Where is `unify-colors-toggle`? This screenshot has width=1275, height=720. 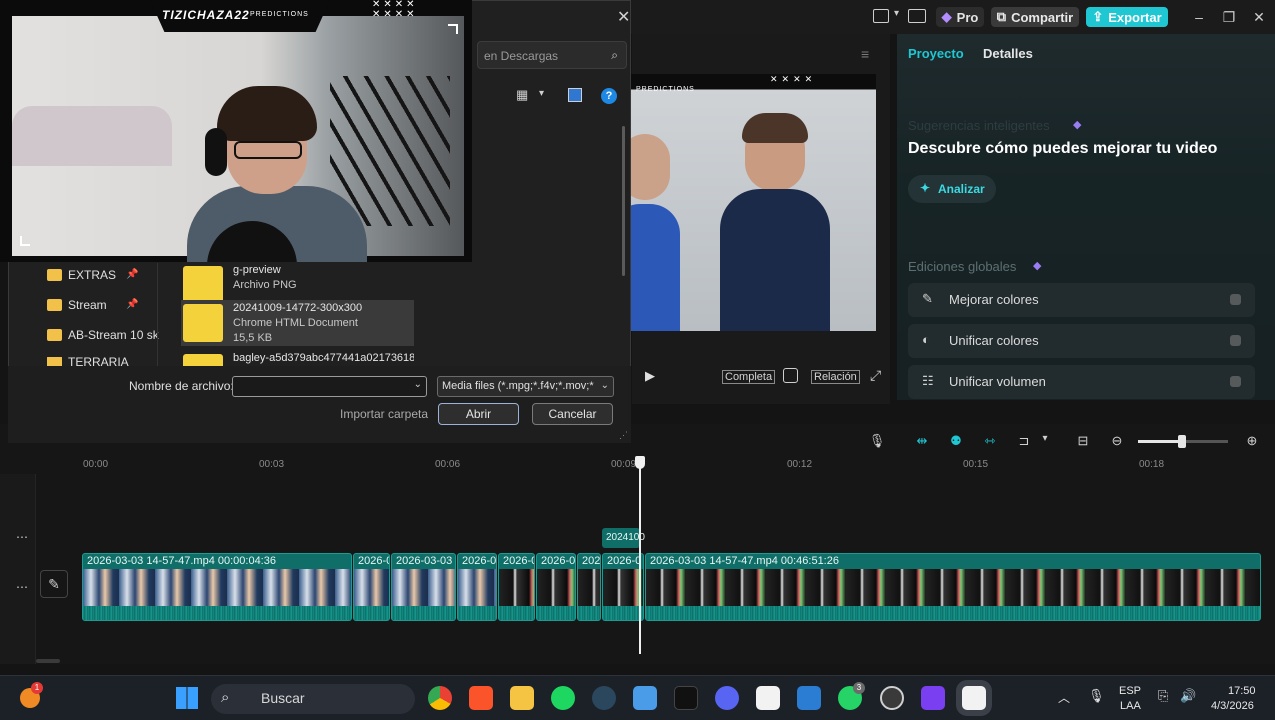
unify-colors-toggle is located at coordinates (1235, 340).